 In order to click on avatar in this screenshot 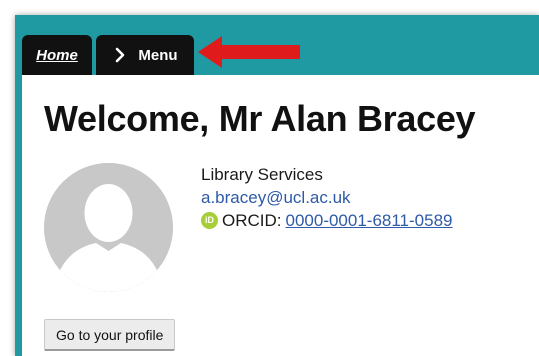, I will do `click(108, 227)`.